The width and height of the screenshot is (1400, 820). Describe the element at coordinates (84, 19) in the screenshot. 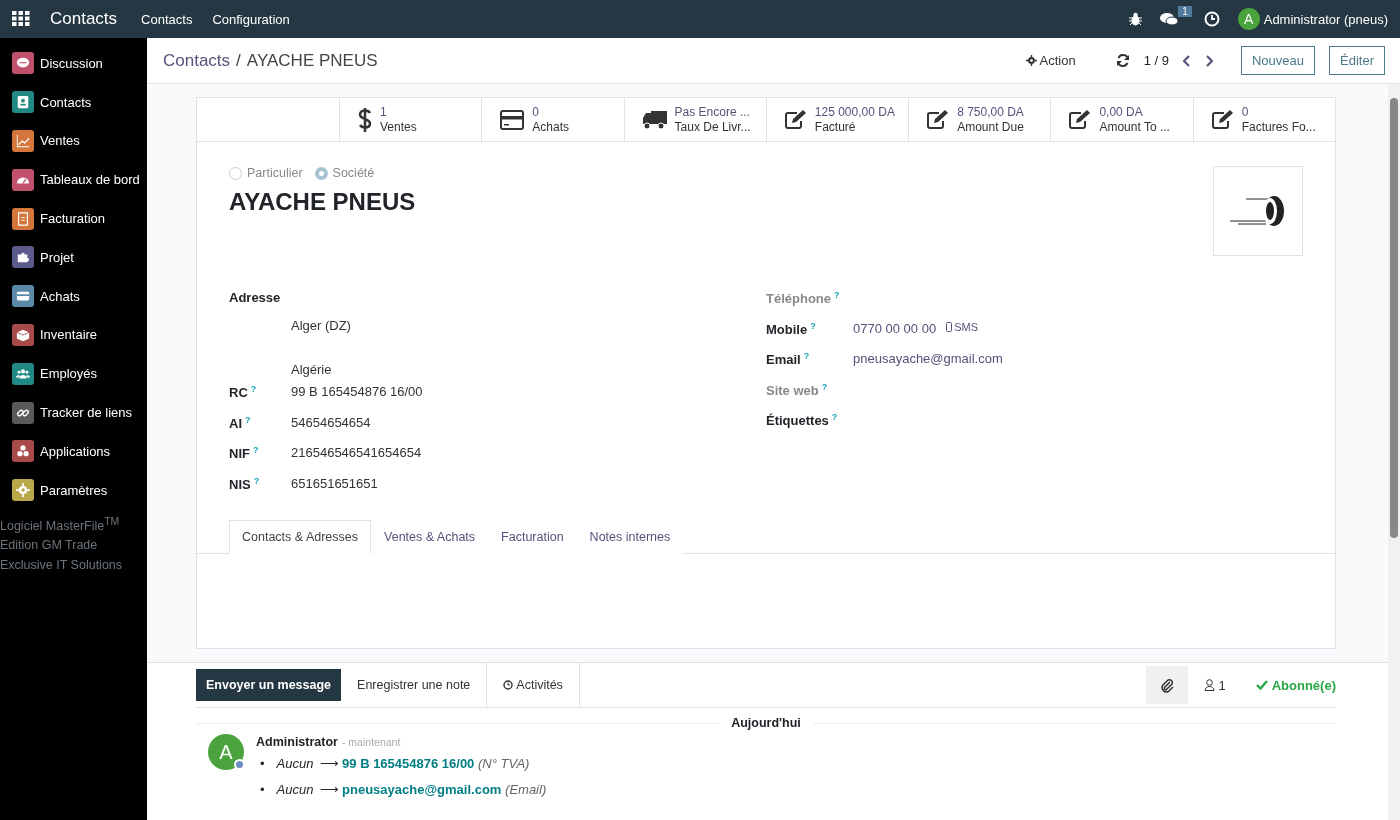

I see `app-name: Contacts` at that location.